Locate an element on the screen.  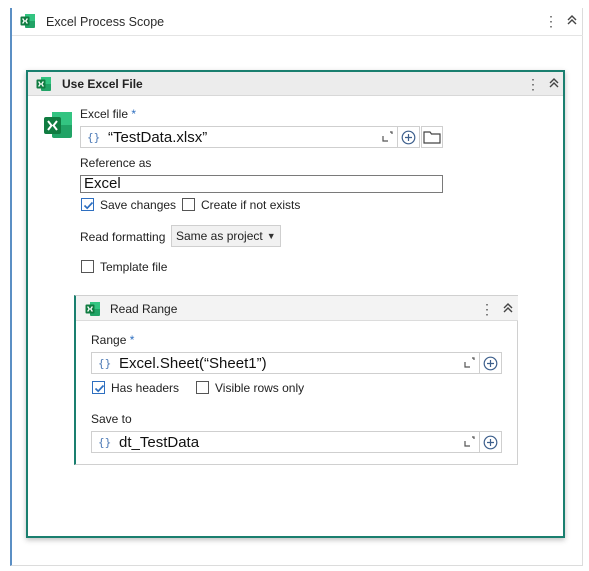
use-excel-file-header: Use Excel File ⋮ is located at coordinates (295, 84).